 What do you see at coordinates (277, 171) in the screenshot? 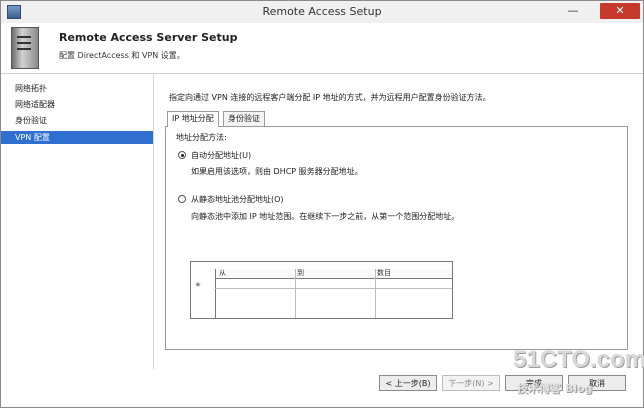
I see `auto-assign-hint: 如果启用该选项，则由 DHCP 服务器分配地址。` at bounding box center [277, 171].